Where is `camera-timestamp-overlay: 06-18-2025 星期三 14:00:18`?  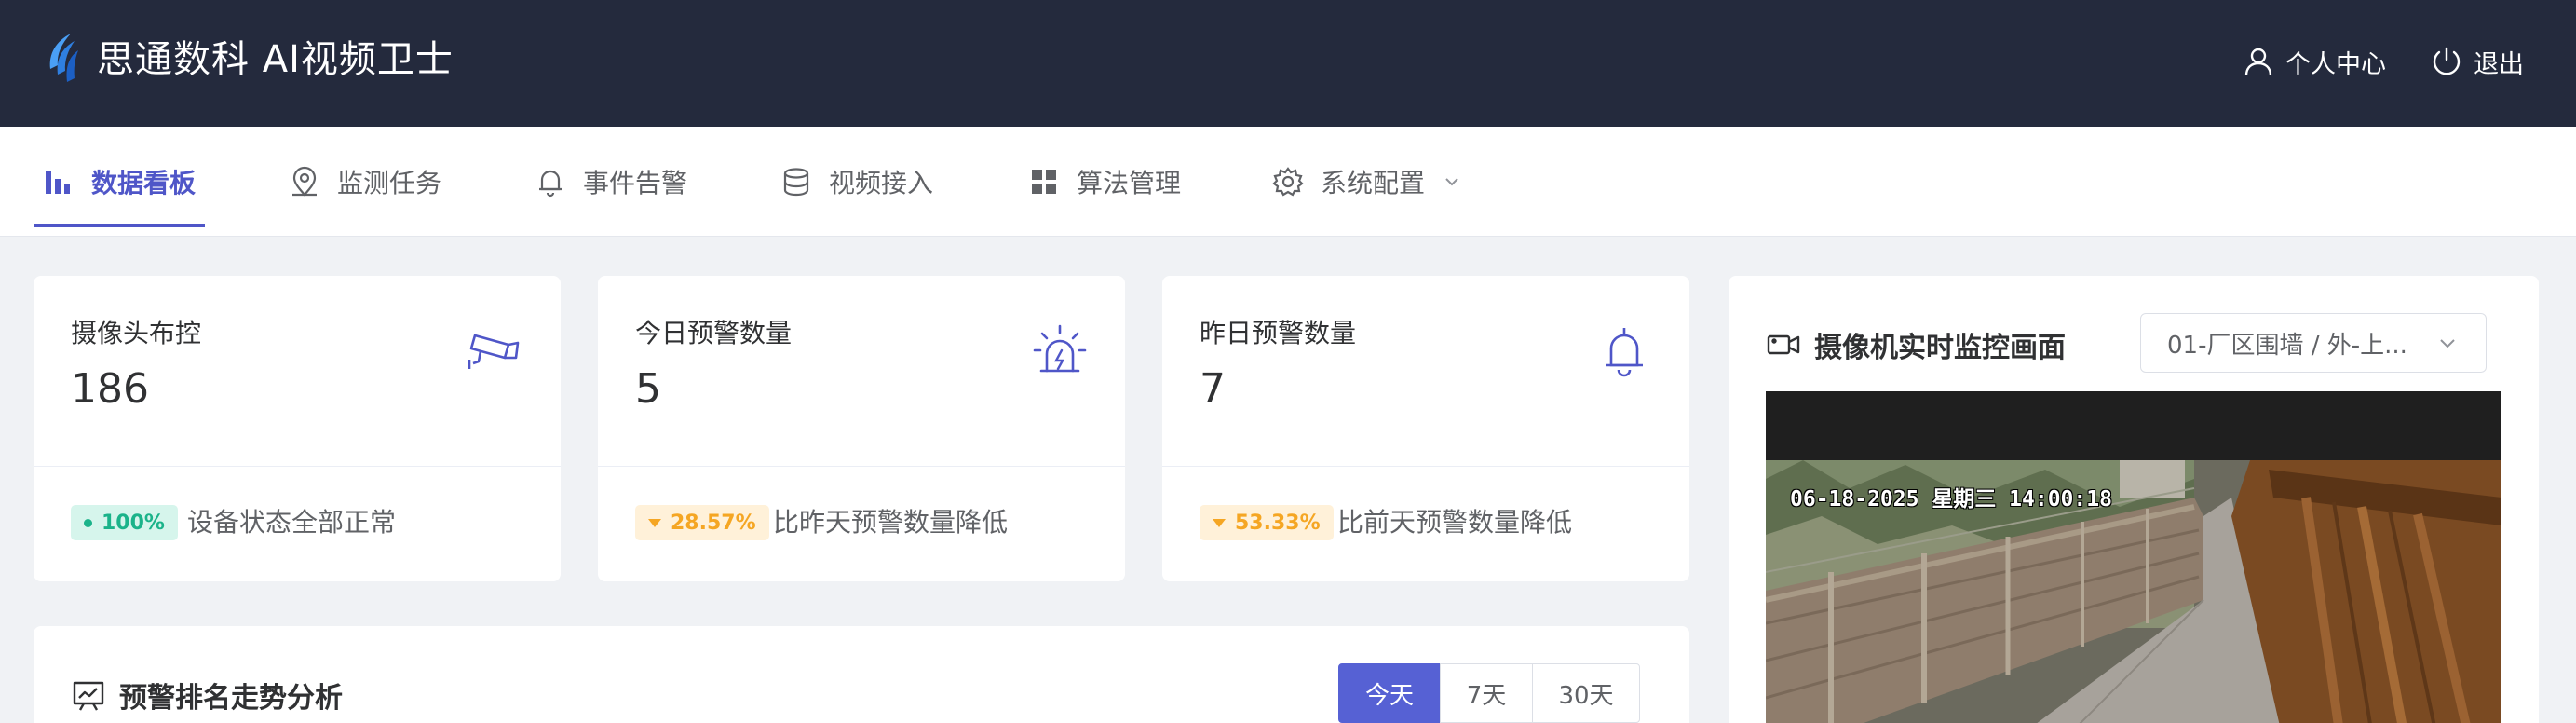
camera-timestamp-overlay: 06-18-2025 星期三 14:00:18 is located at coordinates (1951, 499).